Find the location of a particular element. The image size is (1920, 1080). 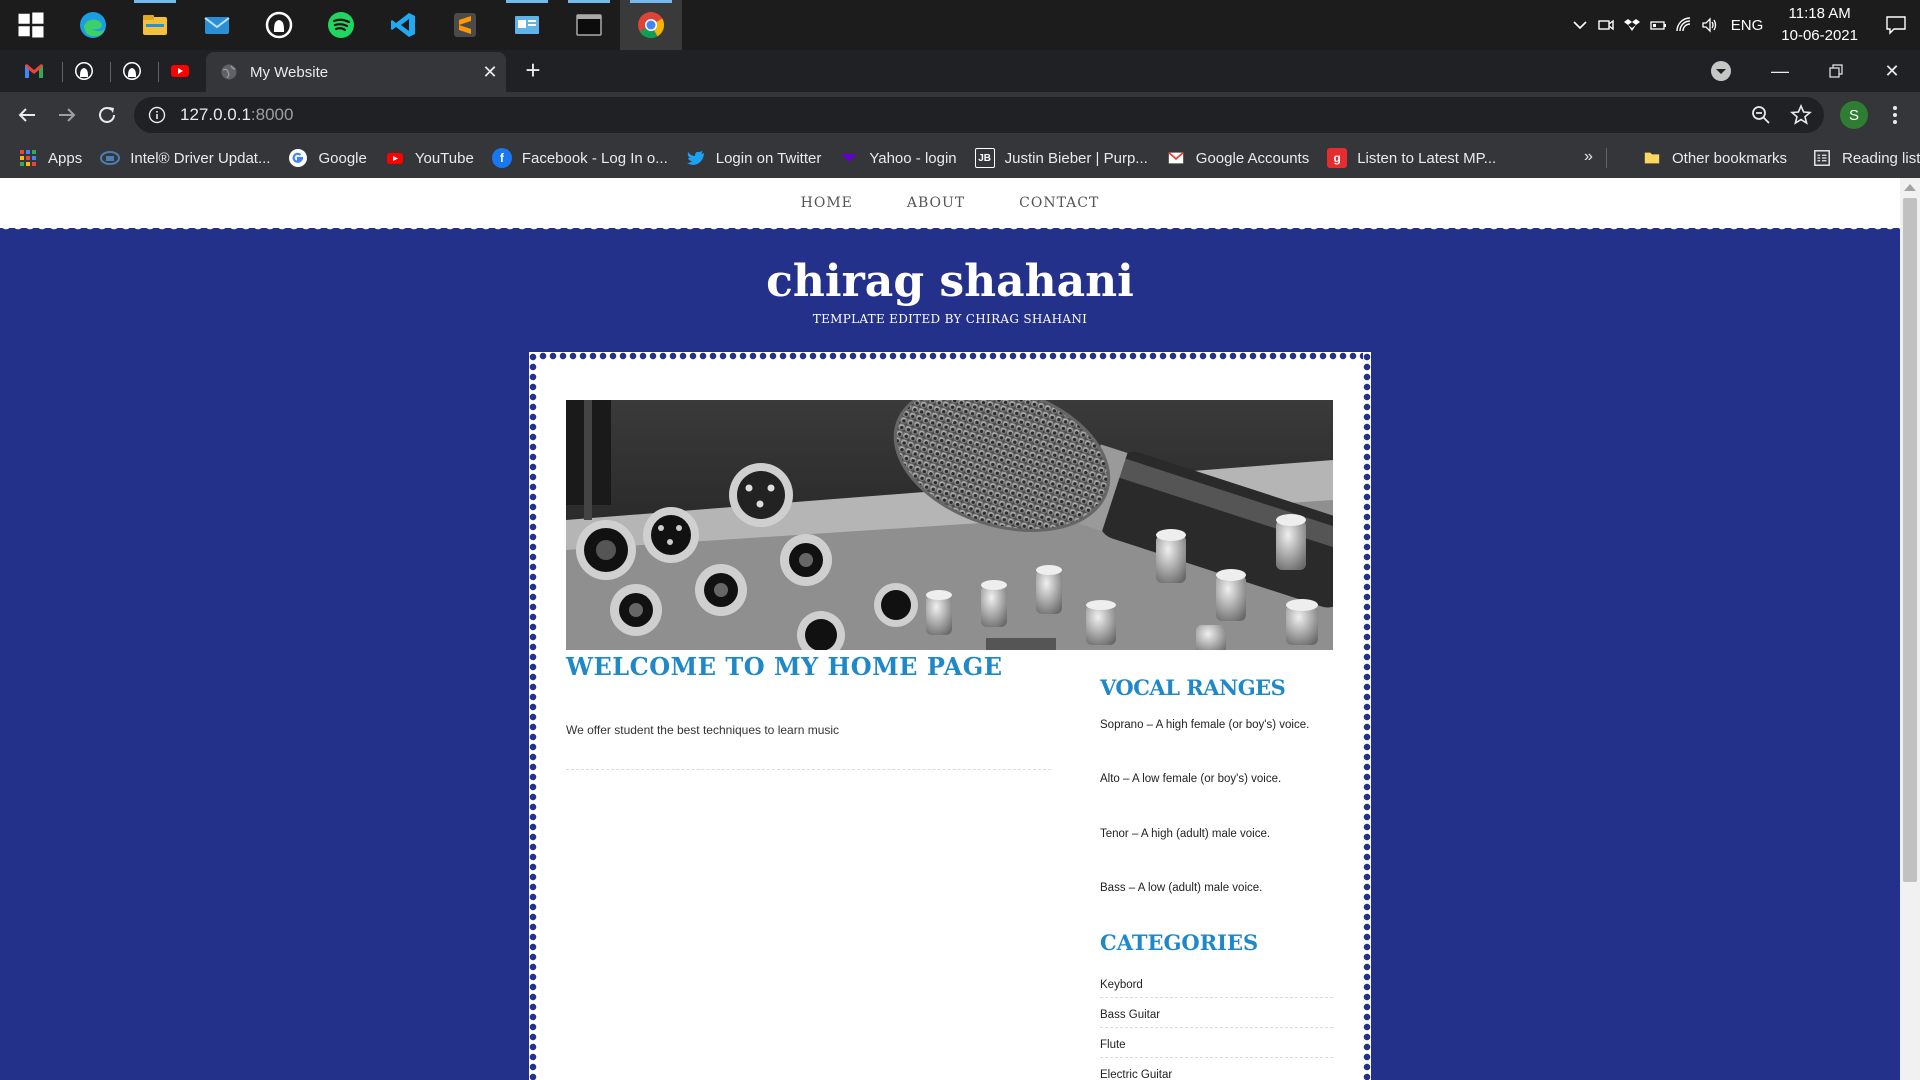

page-scrollbar is located at coordinates (1910, 629).